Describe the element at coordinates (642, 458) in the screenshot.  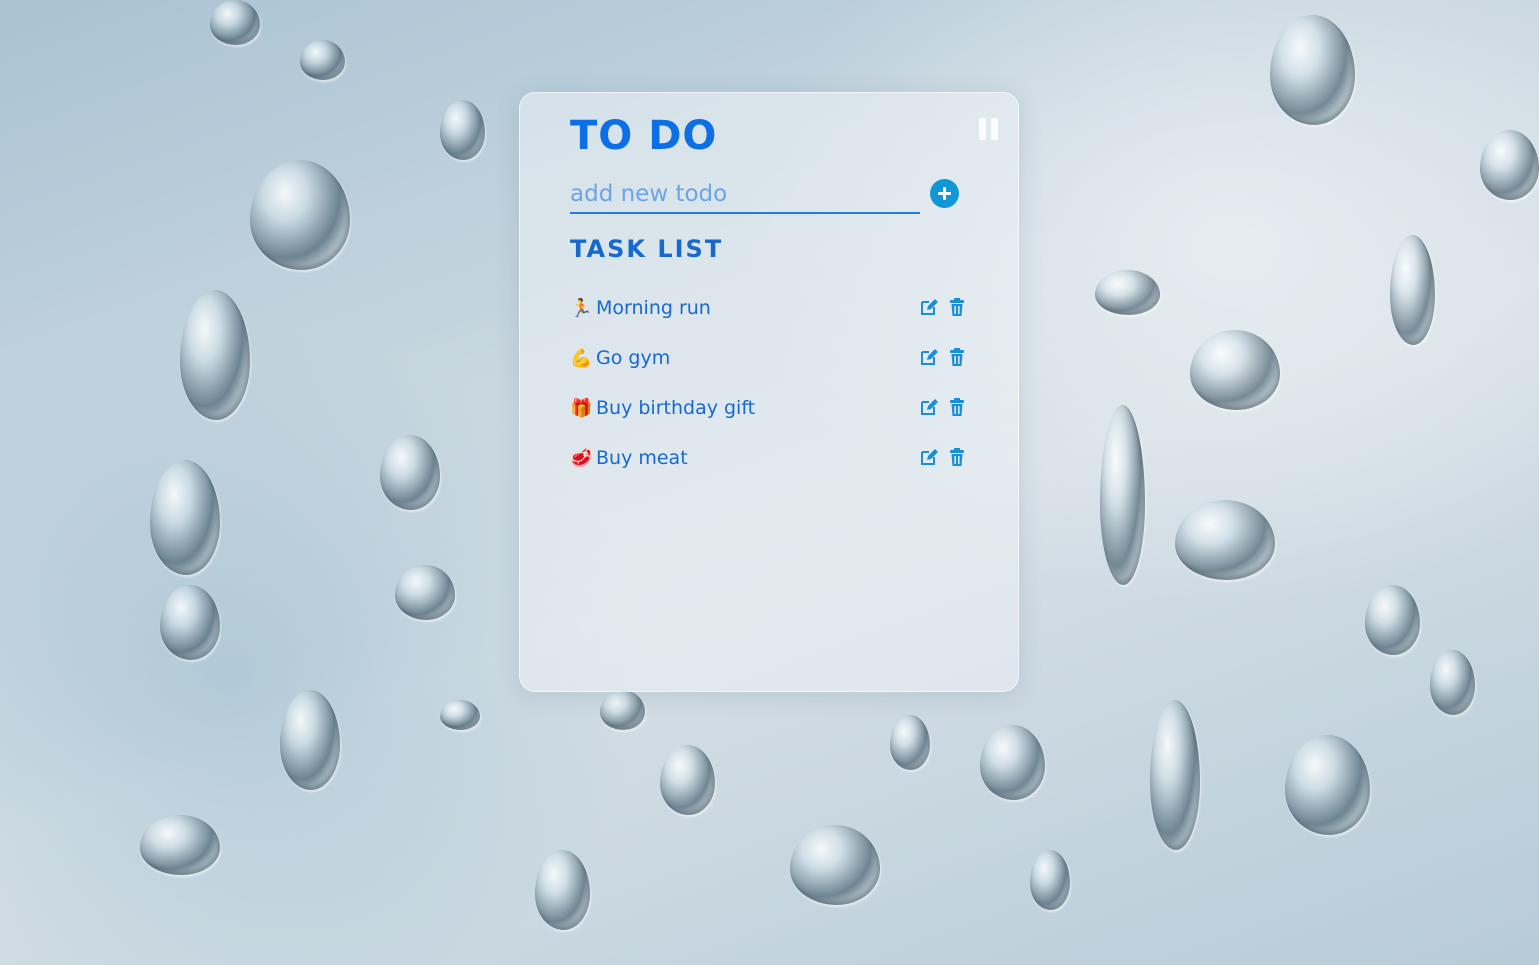
I see `task-label: Buy meat` at that location.